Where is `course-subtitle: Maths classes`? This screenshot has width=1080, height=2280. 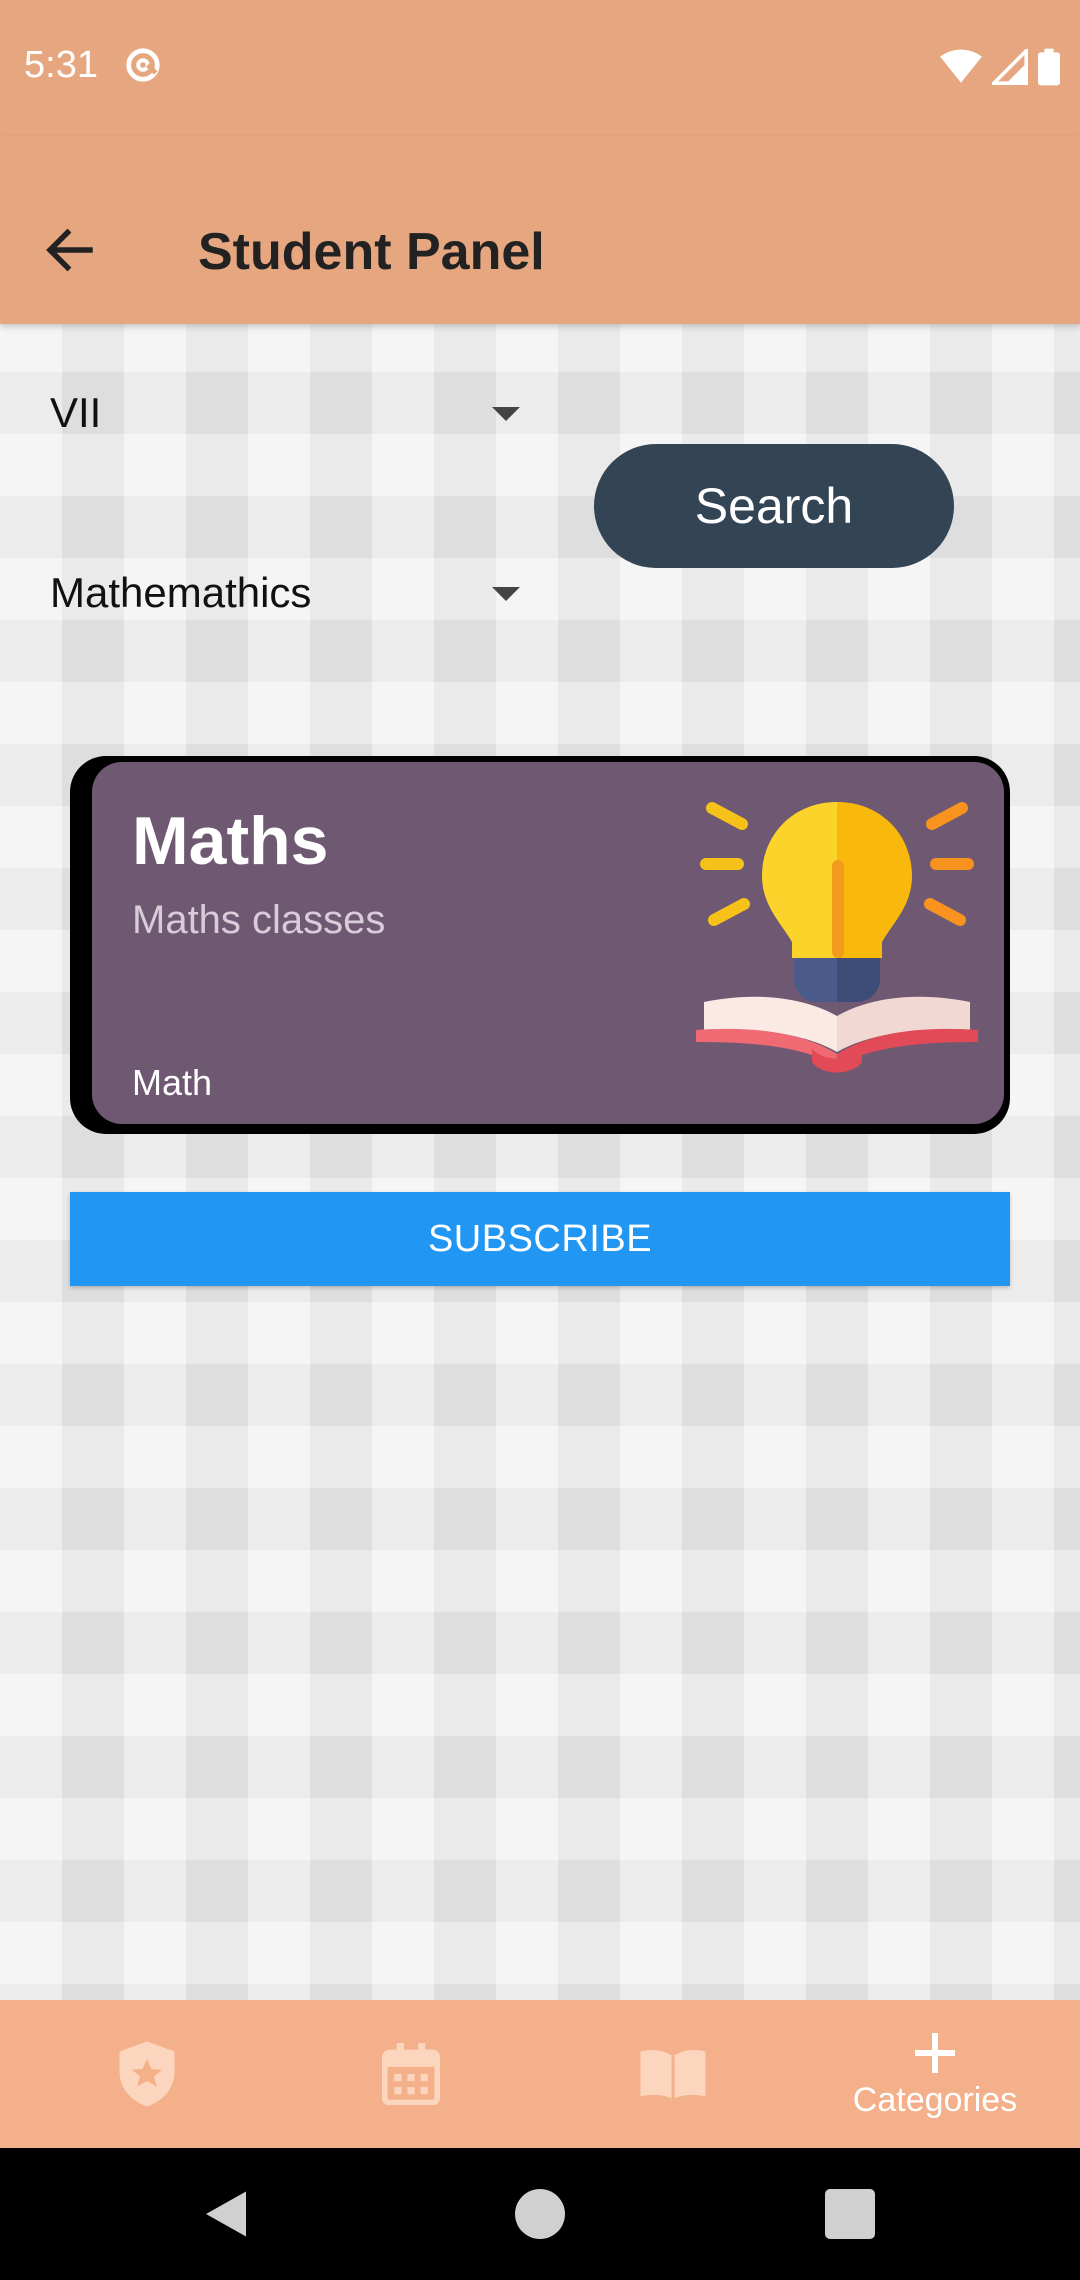
course-subtitle: Maths classes is located at coordinates (259, 920).